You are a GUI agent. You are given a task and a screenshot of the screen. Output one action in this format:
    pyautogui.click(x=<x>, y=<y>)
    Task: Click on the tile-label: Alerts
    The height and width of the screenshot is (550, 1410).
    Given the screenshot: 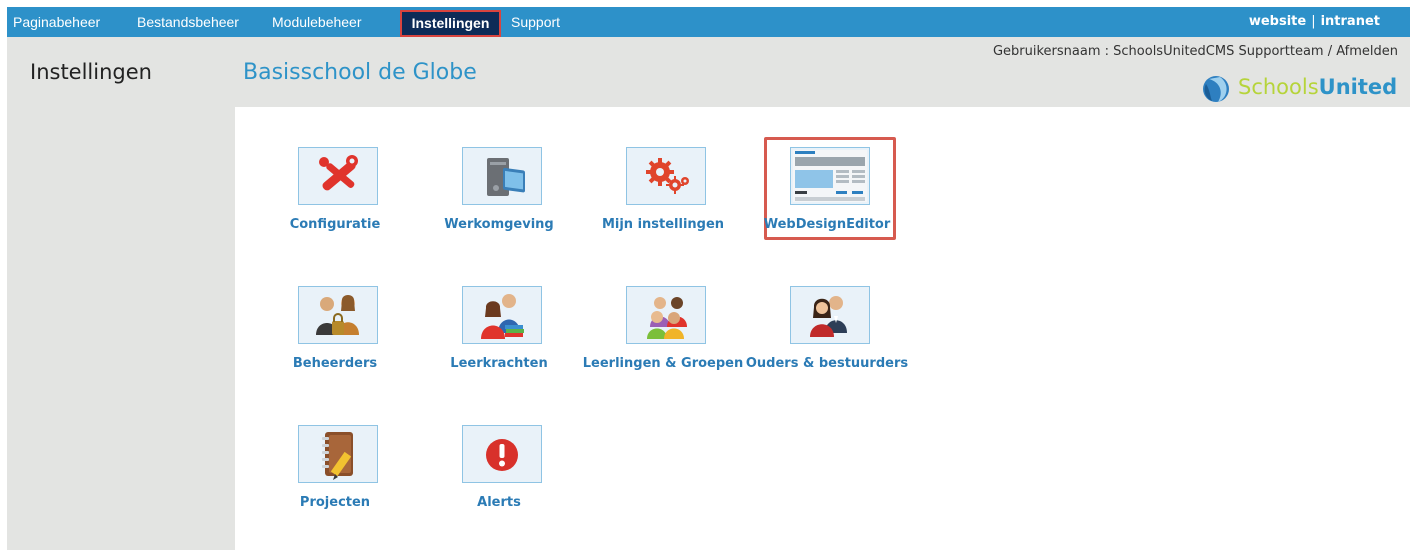 What is the action you would take?
    pyautogui.click(x=499, y=502)
    